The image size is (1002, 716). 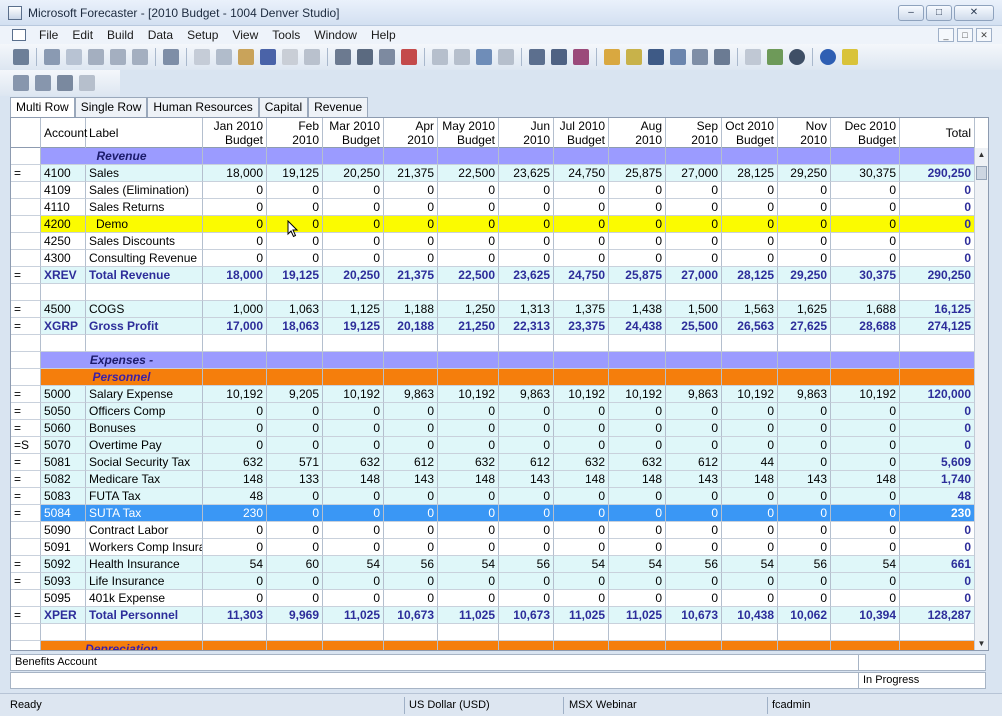 What do you see at coordinates (122, 360) in the screenshot?
I see `label-cell: Expenses -` at bounding box center [122, 360].